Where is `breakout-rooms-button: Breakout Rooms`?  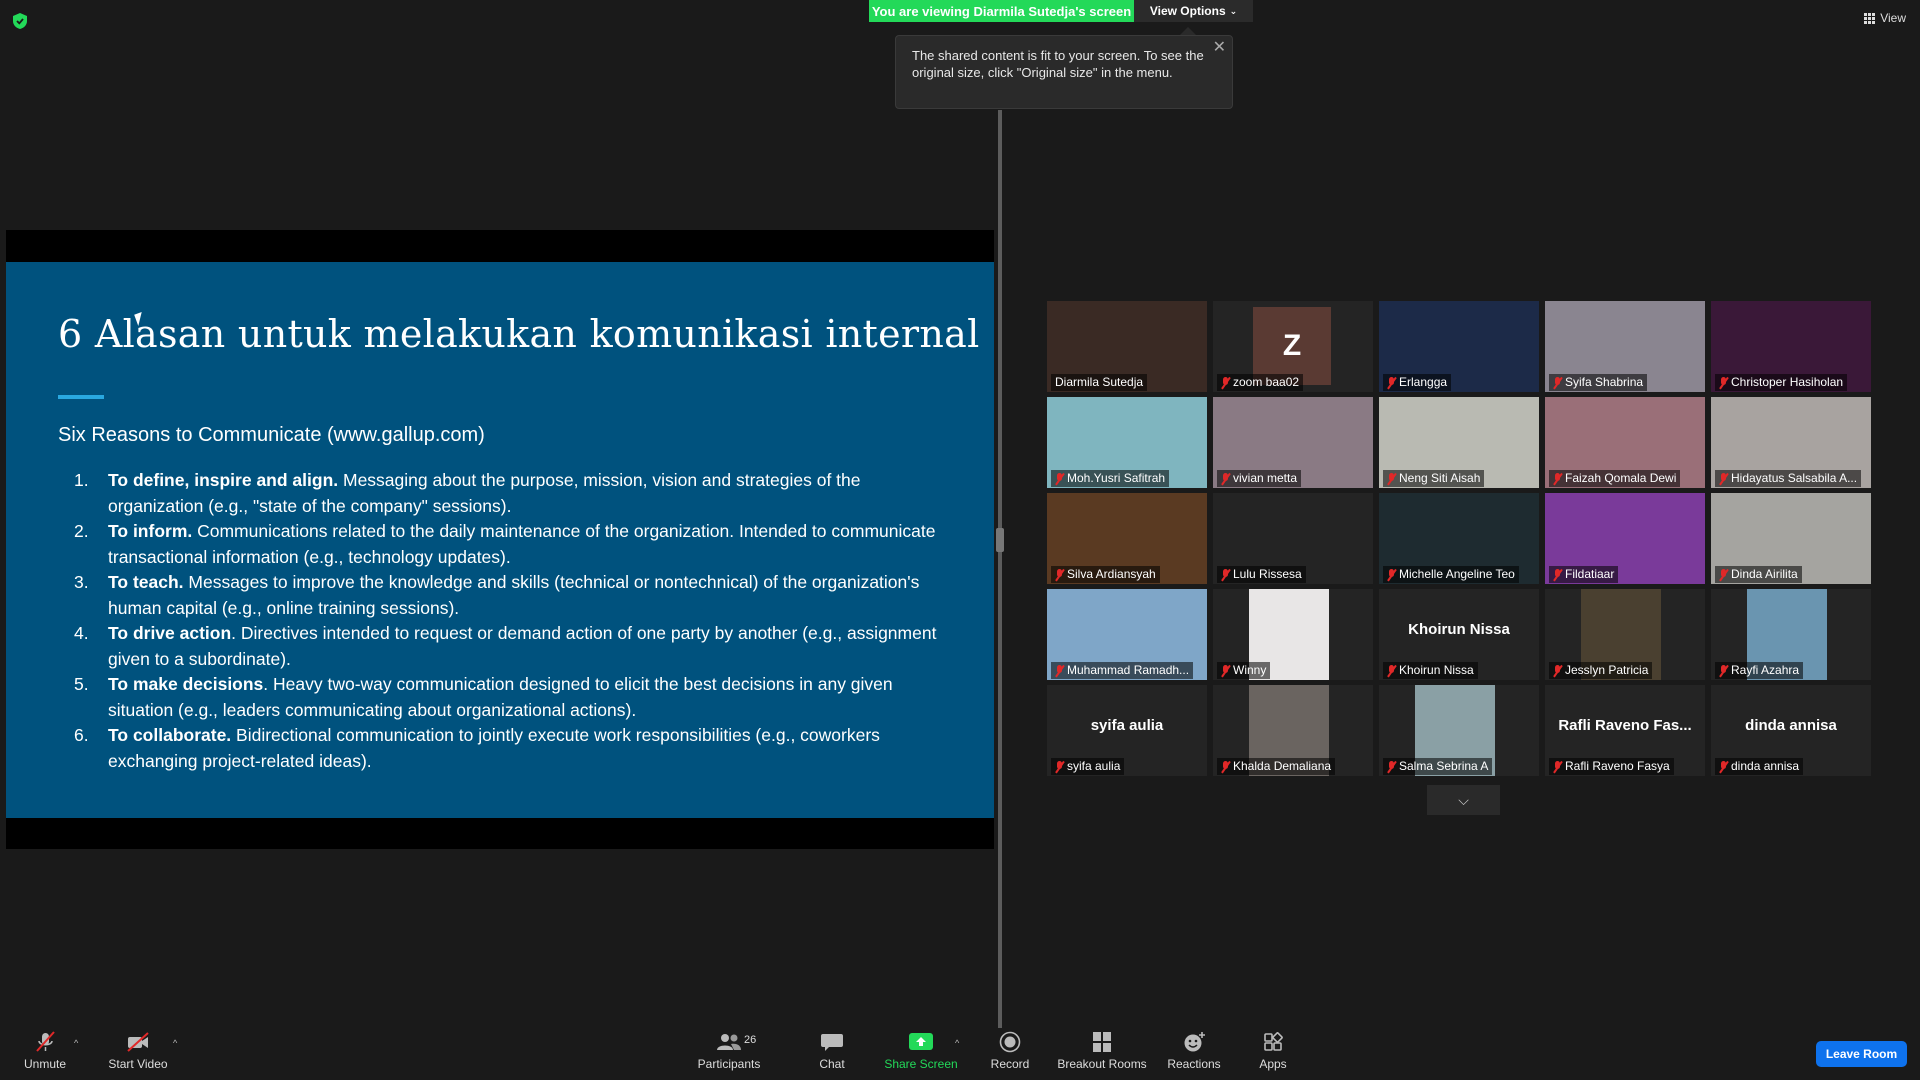 breakout-rooms-button: Breakout Rooms is located at coordinates (1102, 1054).